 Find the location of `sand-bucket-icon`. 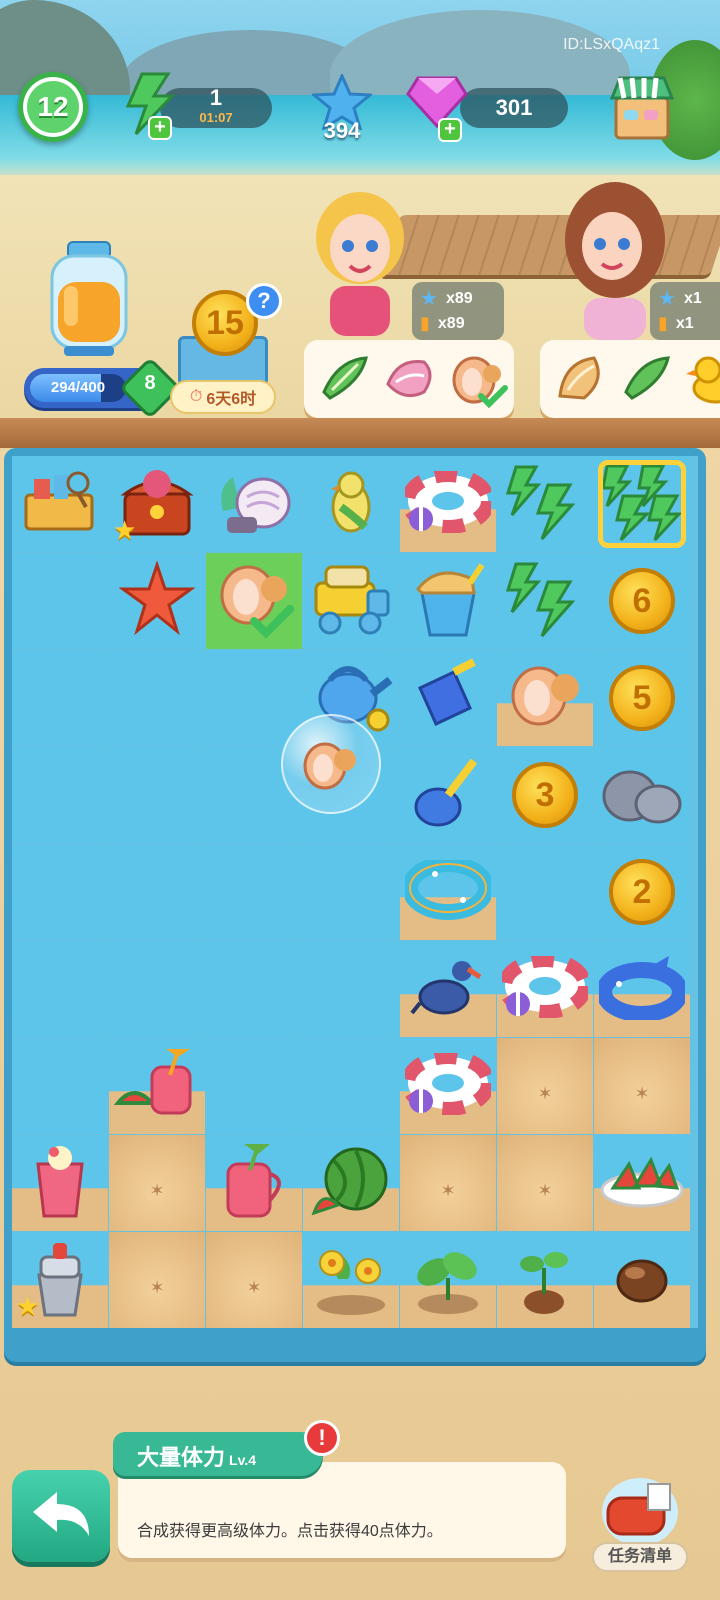

sand-bucket-icon is located at coordinates (448, 601).